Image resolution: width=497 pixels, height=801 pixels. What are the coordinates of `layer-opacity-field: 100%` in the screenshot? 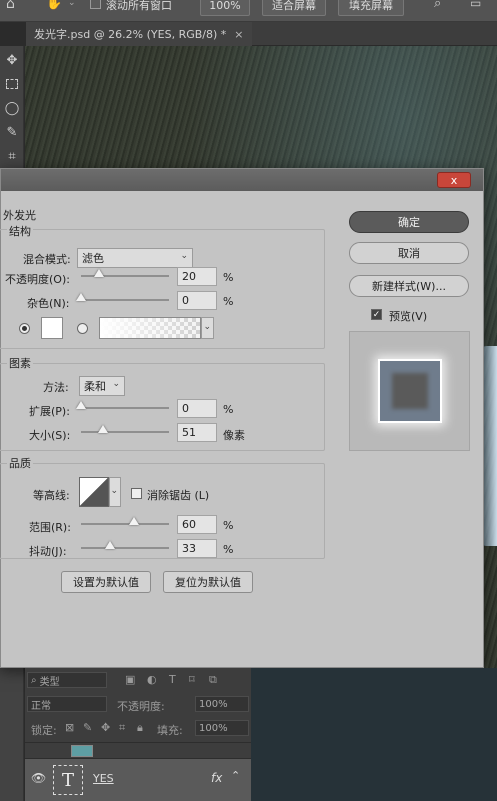 It's located at (222, 704).